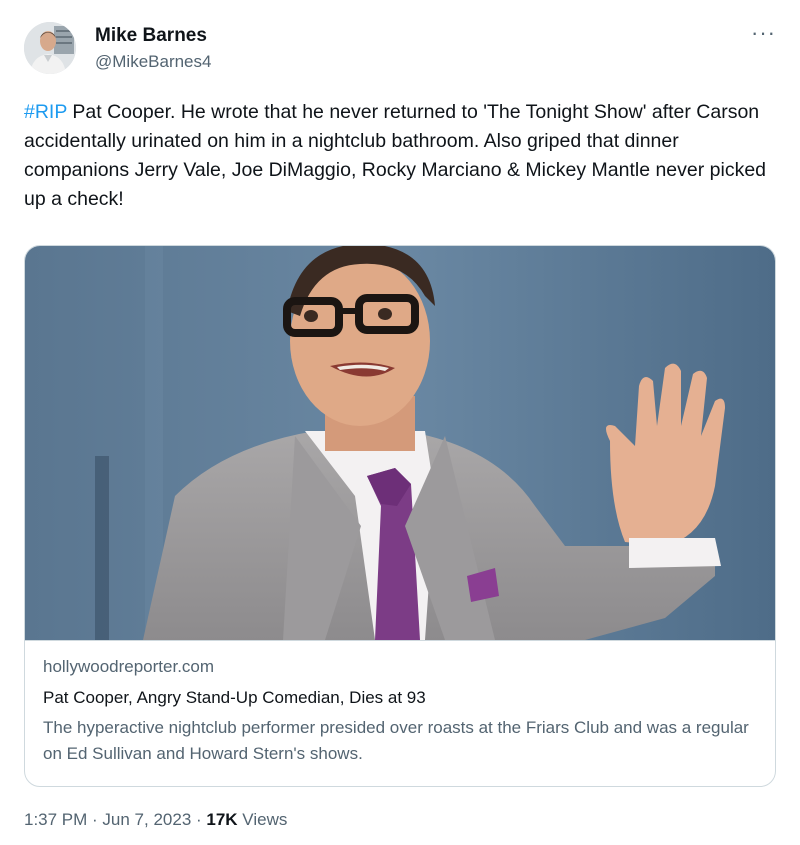 The width and height of the screenshot is (800, 845). What do you see at coordinates (45, 112) in the screenshot?
I see `hashtag-link: #RIP` at bounding box center [45, 112].